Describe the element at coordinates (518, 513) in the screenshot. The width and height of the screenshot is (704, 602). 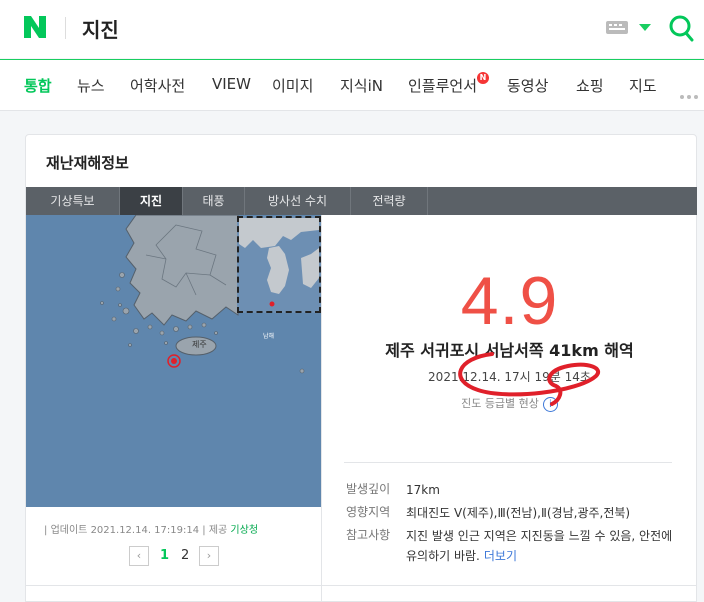
I see `region-value: 최대진도 Ⅴ(제주),Ⅲ(전남),Ⅱ(경남,광주,전북)` at that location.